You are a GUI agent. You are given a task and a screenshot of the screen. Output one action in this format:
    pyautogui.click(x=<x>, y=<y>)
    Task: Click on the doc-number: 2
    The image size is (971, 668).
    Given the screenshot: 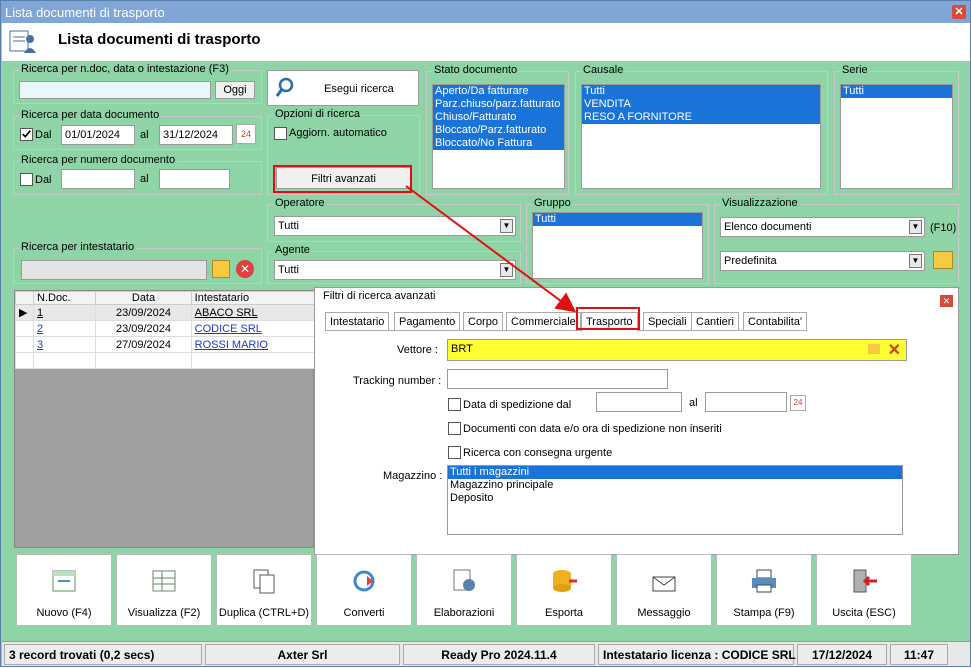 What is the action you would take?
    pyautogui.click(x=64, y=328)
    